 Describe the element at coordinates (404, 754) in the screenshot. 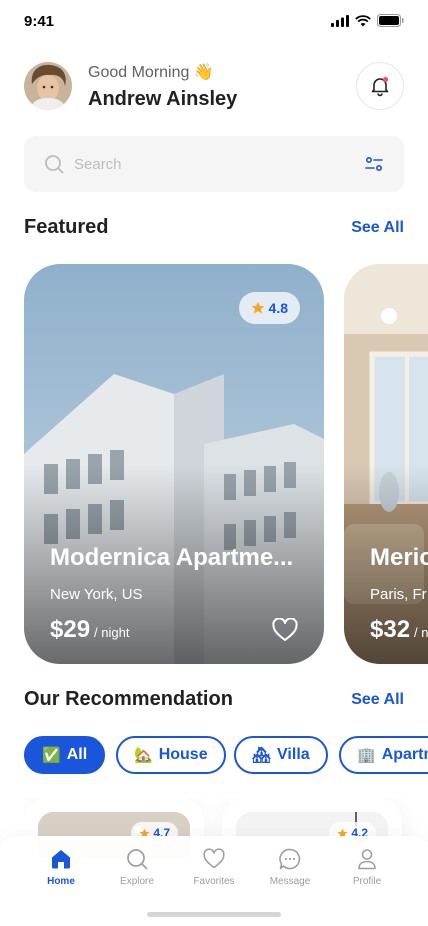

I see `chip-label: Apartm` at that location.